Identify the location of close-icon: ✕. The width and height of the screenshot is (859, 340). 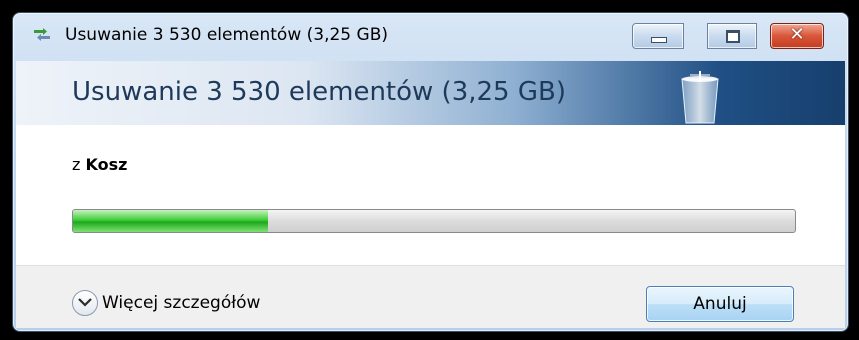
(797, 34).